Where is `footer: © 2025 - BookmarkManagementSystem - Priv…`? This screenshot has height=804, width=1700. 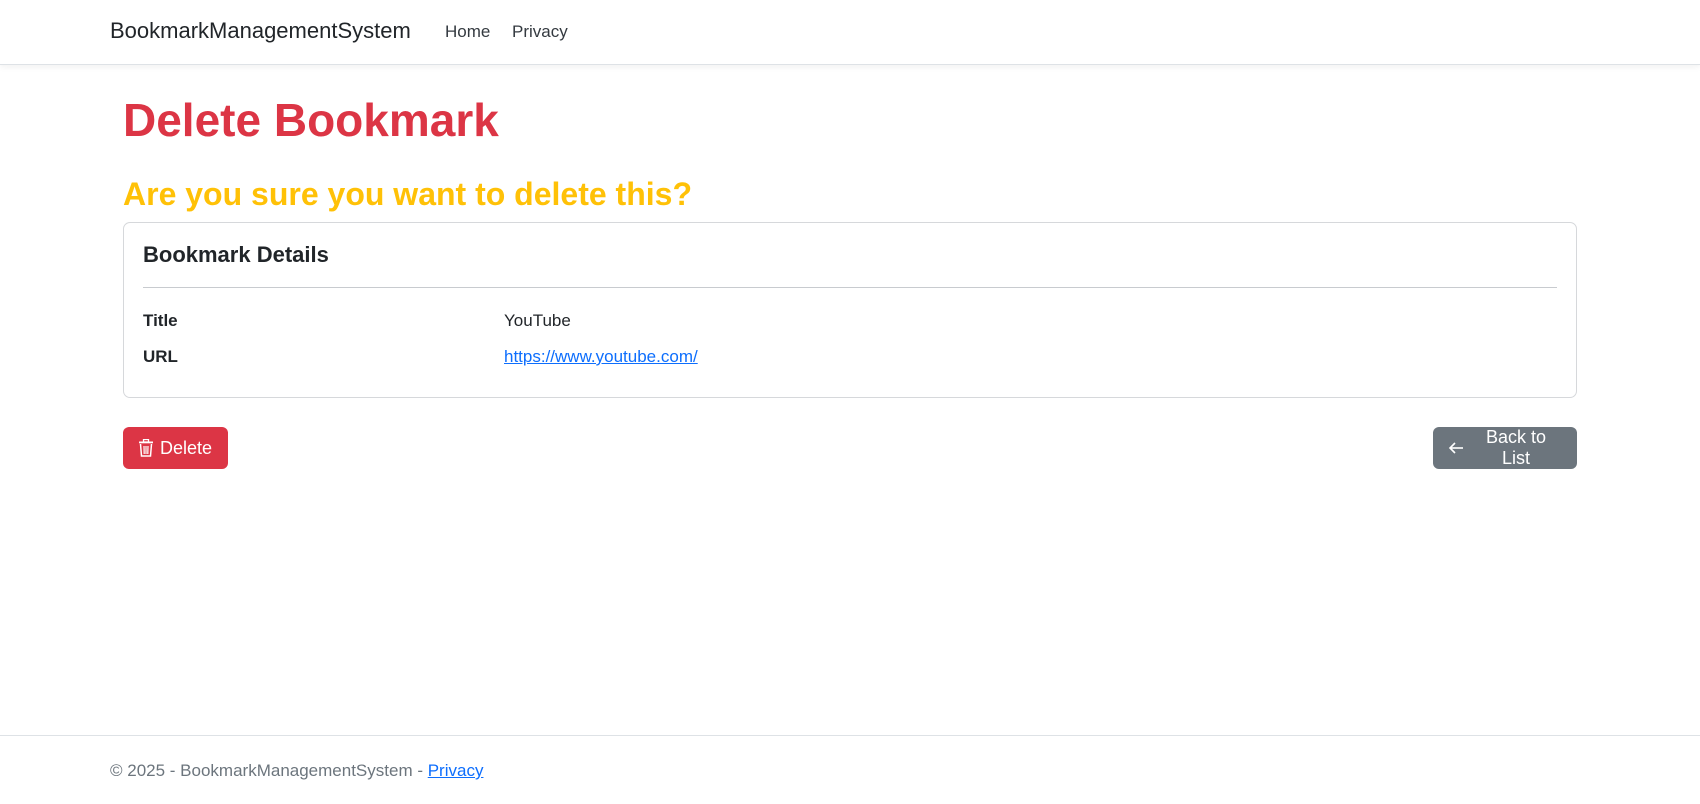
footer: © 2025 - BookmarkManagementSystem - Priv… is located at coordinates (850, 769).